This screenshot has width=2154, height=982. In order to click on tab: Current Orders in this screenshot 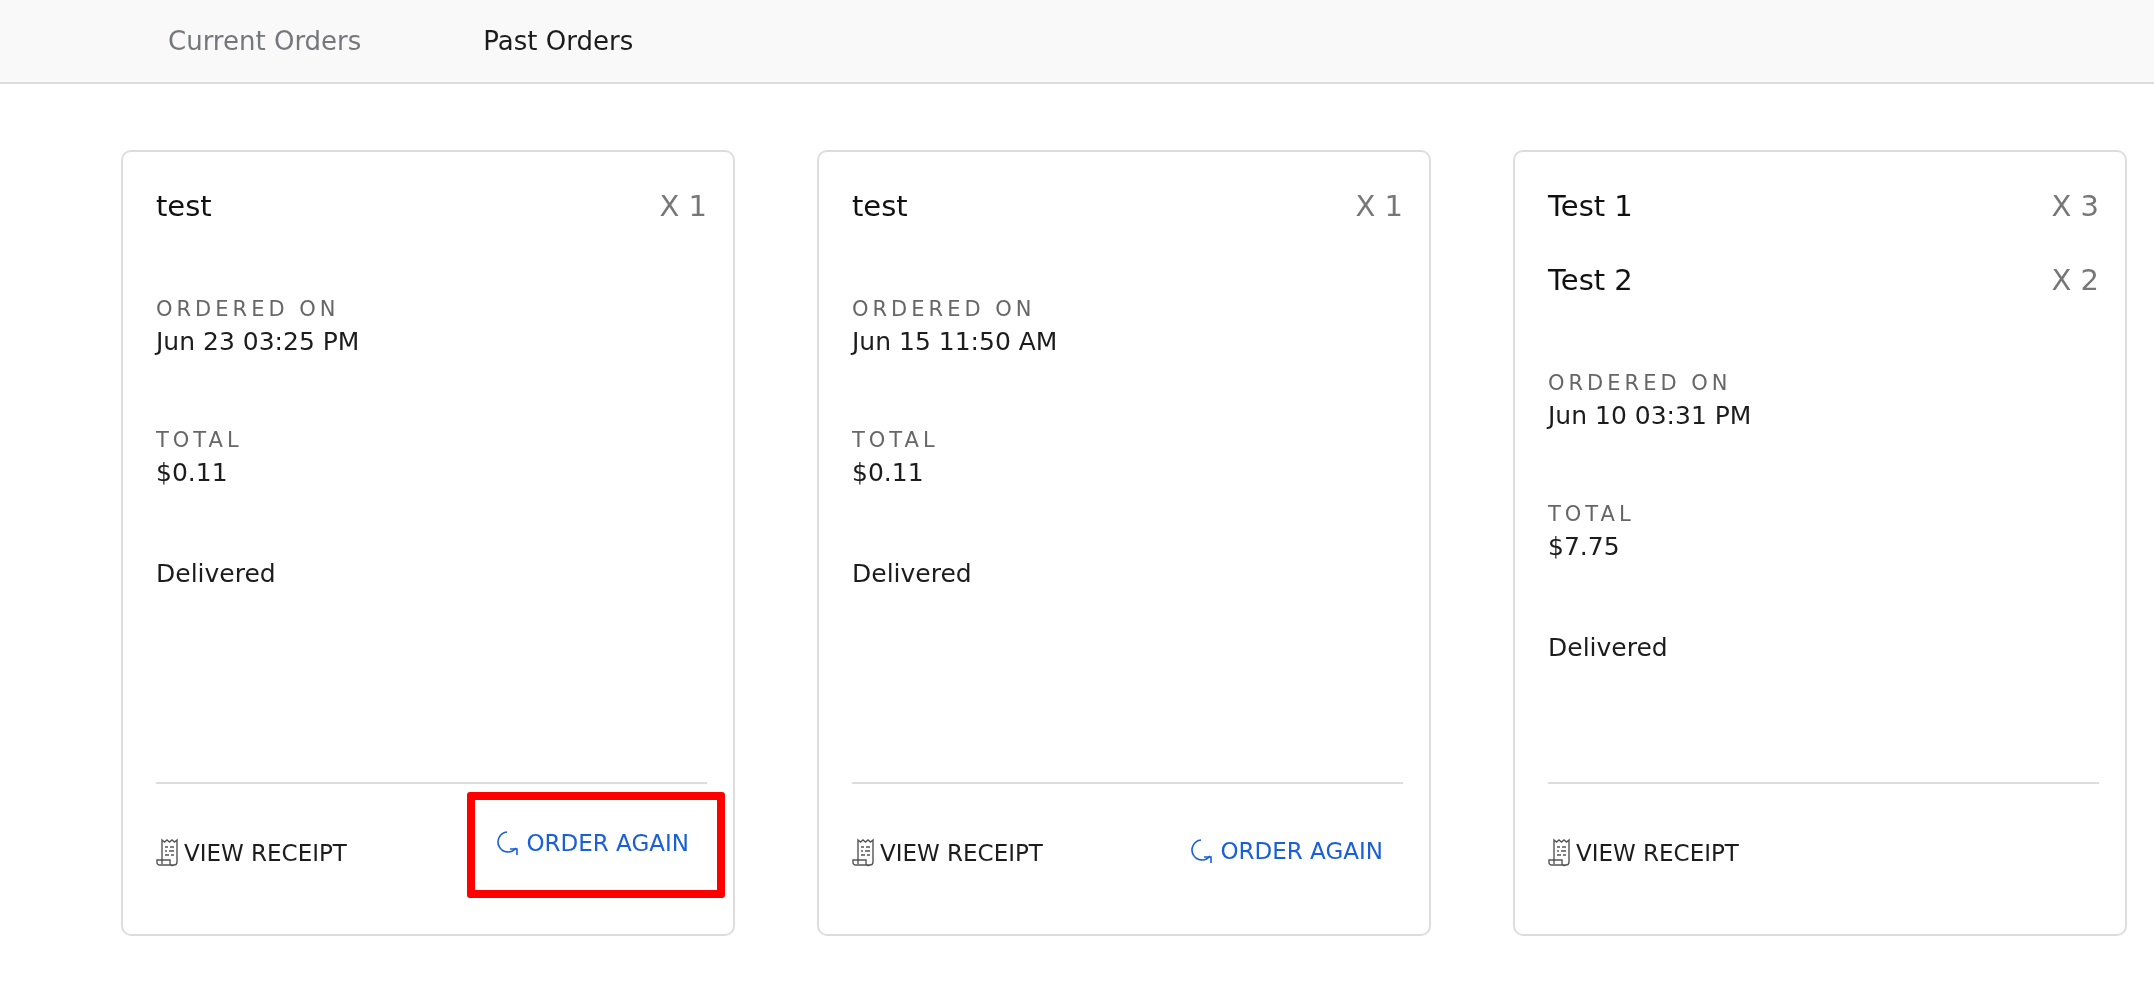, I will do `click(265, 41)`.